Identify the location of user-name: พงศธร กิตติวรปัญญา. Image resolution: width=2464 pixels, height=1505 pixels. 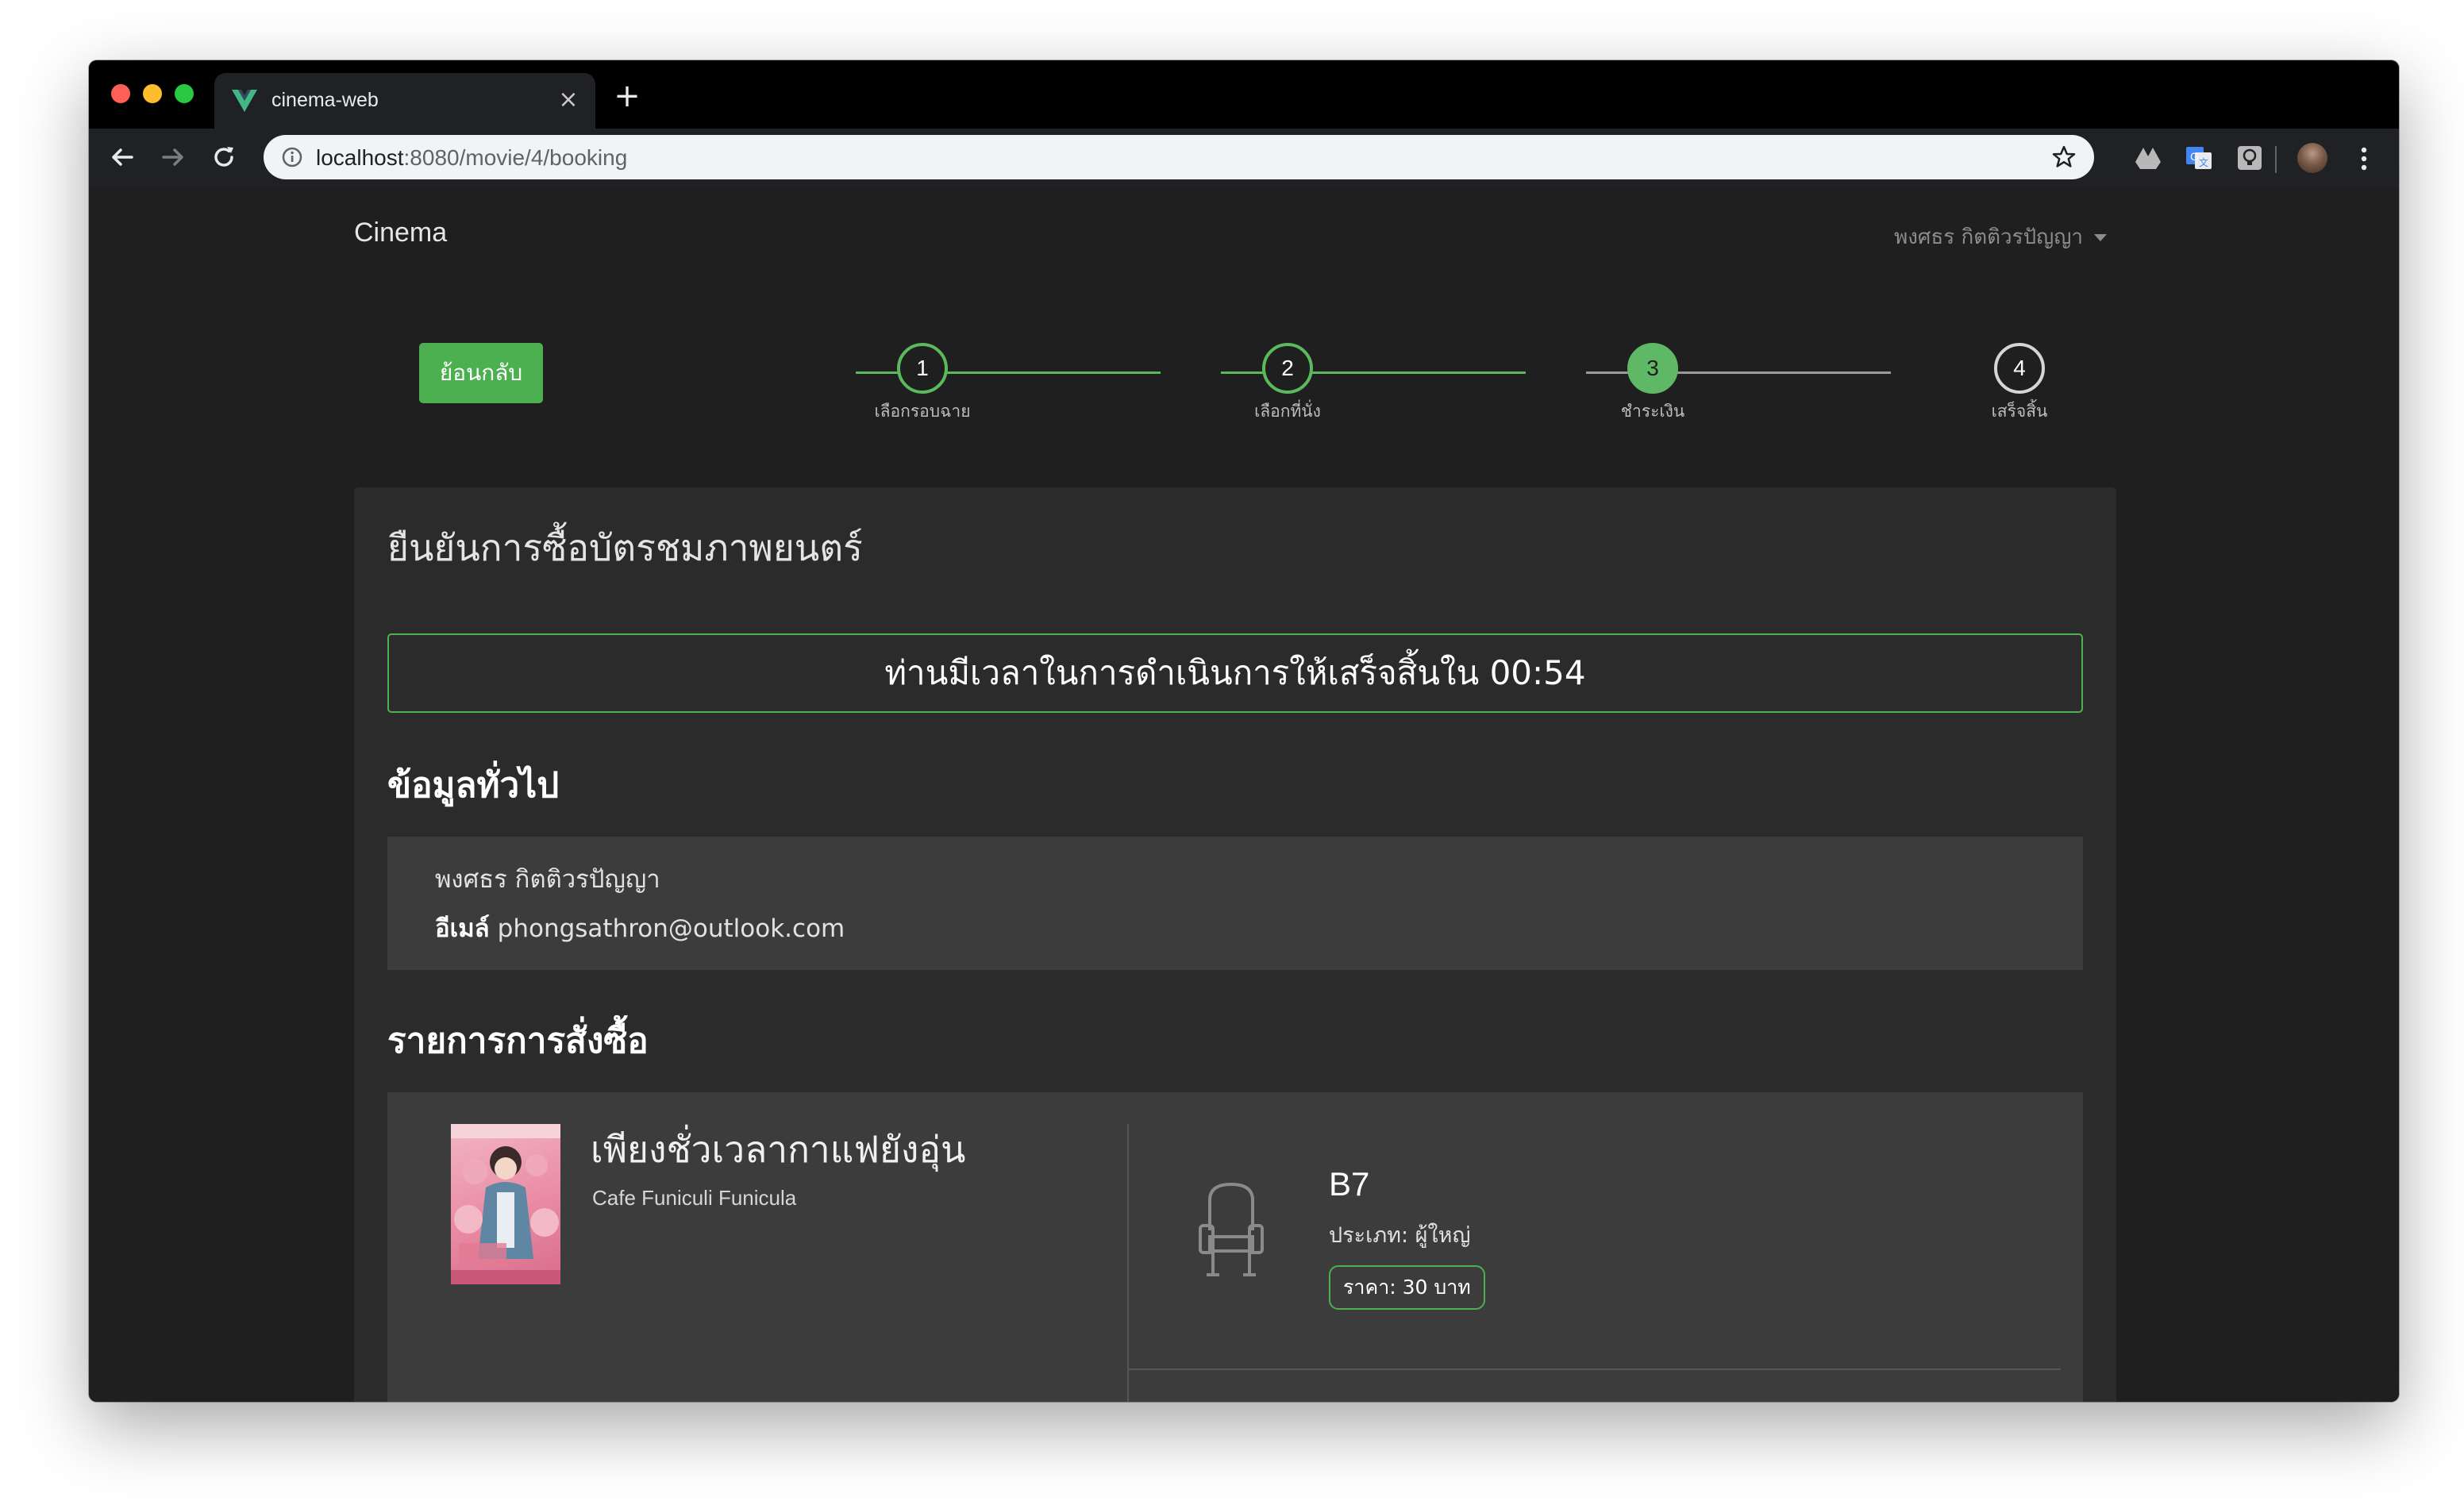
(1988, 237).